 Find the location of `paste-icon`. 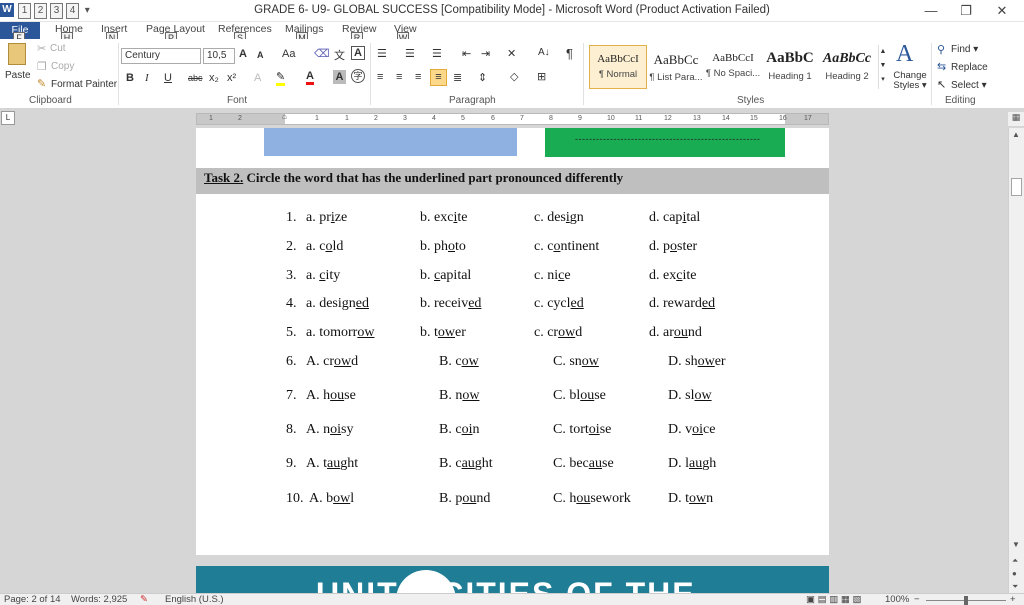

paste-icon is located at coordinates (17, 54).